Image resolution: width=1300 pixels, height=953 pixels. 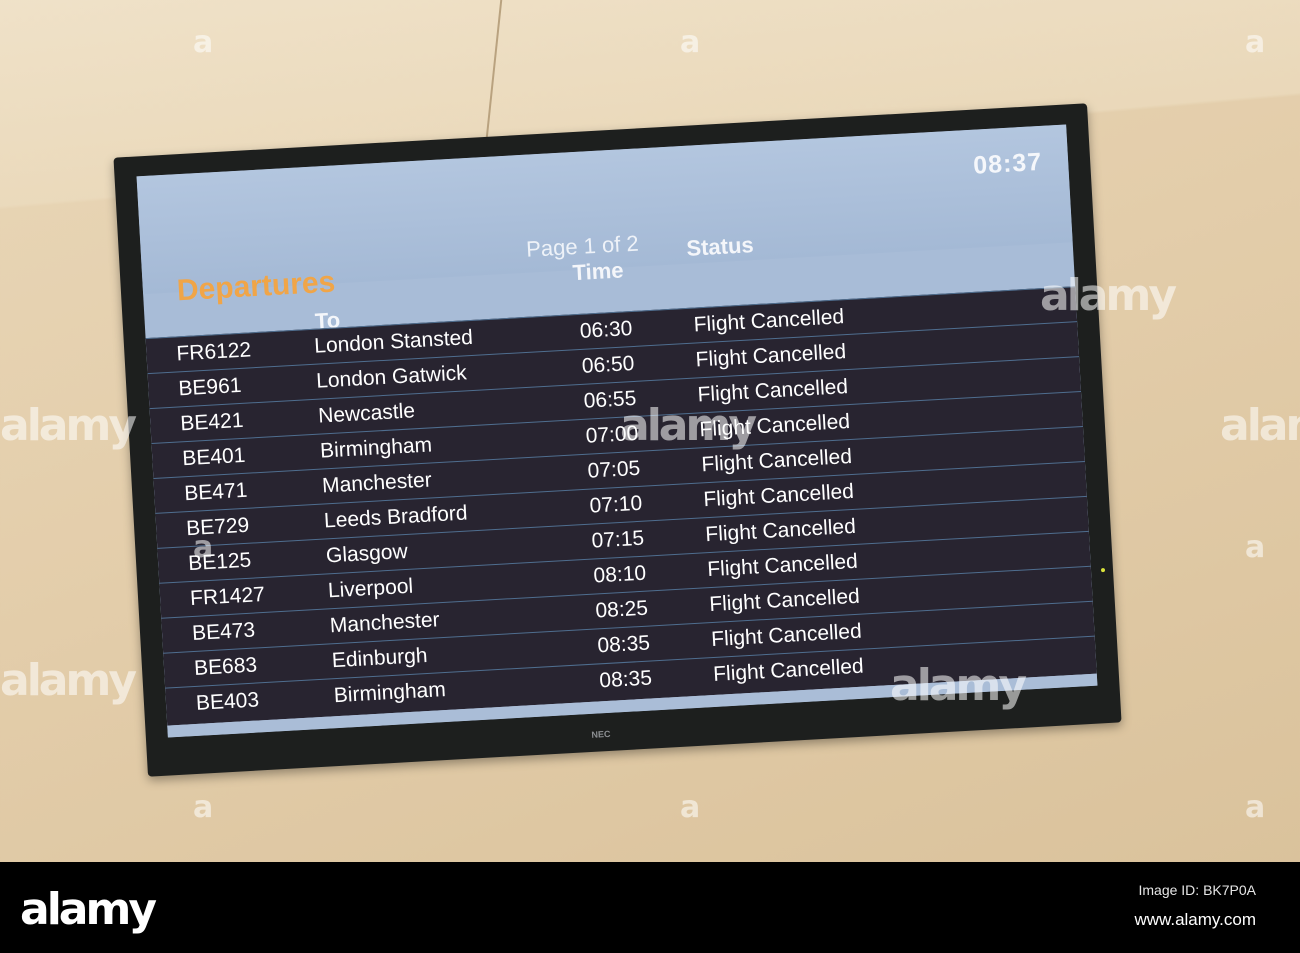 What do you see at coordinates (621, 609) in the screenshot?
I see `departure-time: 08:25` at bounding box center [621, 609].